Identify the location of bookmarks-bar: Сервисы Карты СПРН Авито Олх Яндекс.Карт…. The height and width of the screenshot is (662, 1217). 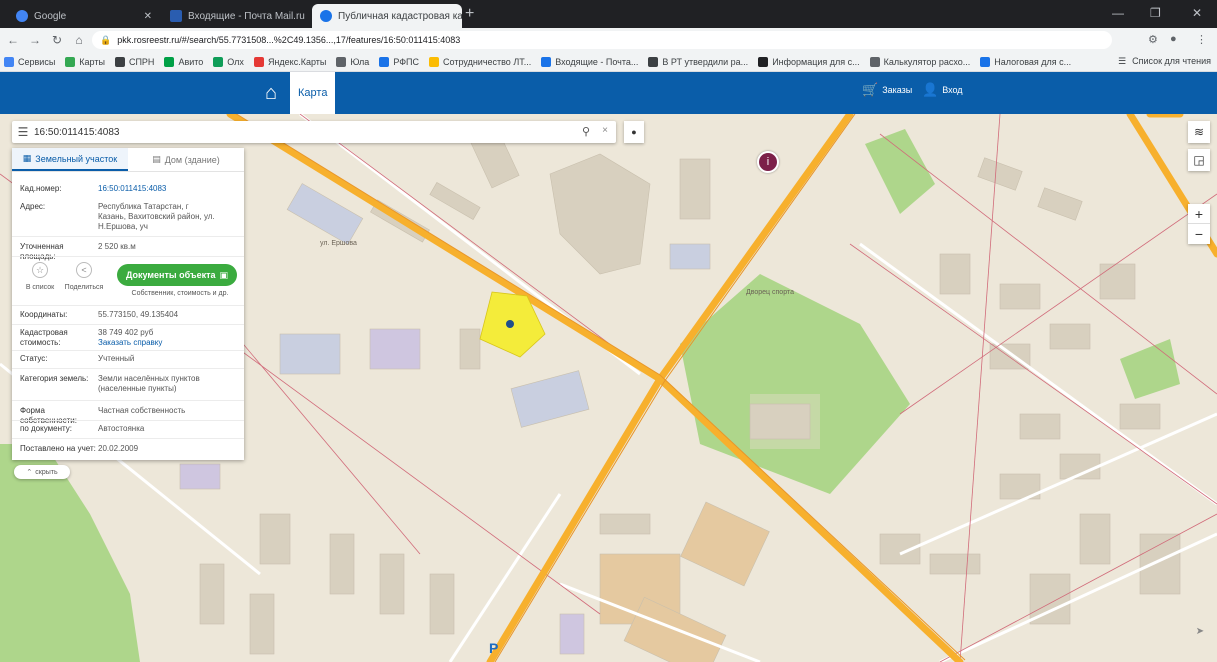
(608, 62).